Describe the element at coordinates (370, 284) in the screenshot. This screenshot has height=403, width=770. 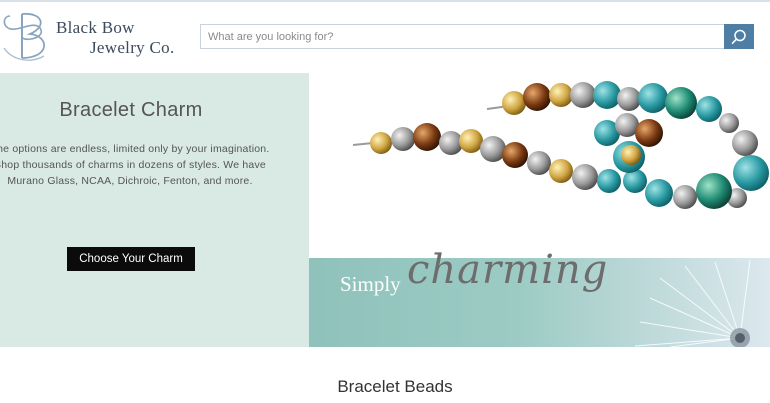
I see `tagline-simply: Simply` at that location.